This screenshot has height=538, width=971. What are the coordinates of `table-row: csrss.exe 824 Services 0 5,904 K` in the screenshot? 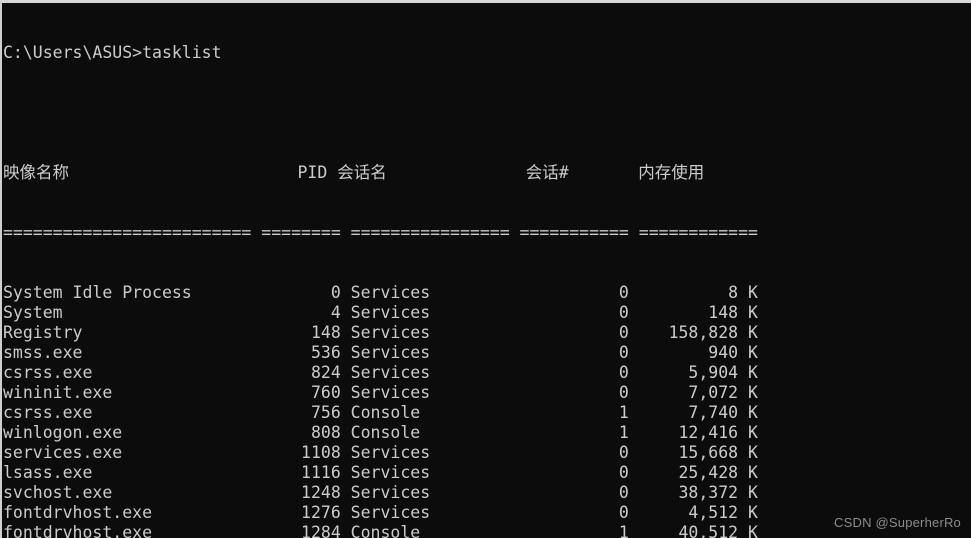 It's located at (380, 372).